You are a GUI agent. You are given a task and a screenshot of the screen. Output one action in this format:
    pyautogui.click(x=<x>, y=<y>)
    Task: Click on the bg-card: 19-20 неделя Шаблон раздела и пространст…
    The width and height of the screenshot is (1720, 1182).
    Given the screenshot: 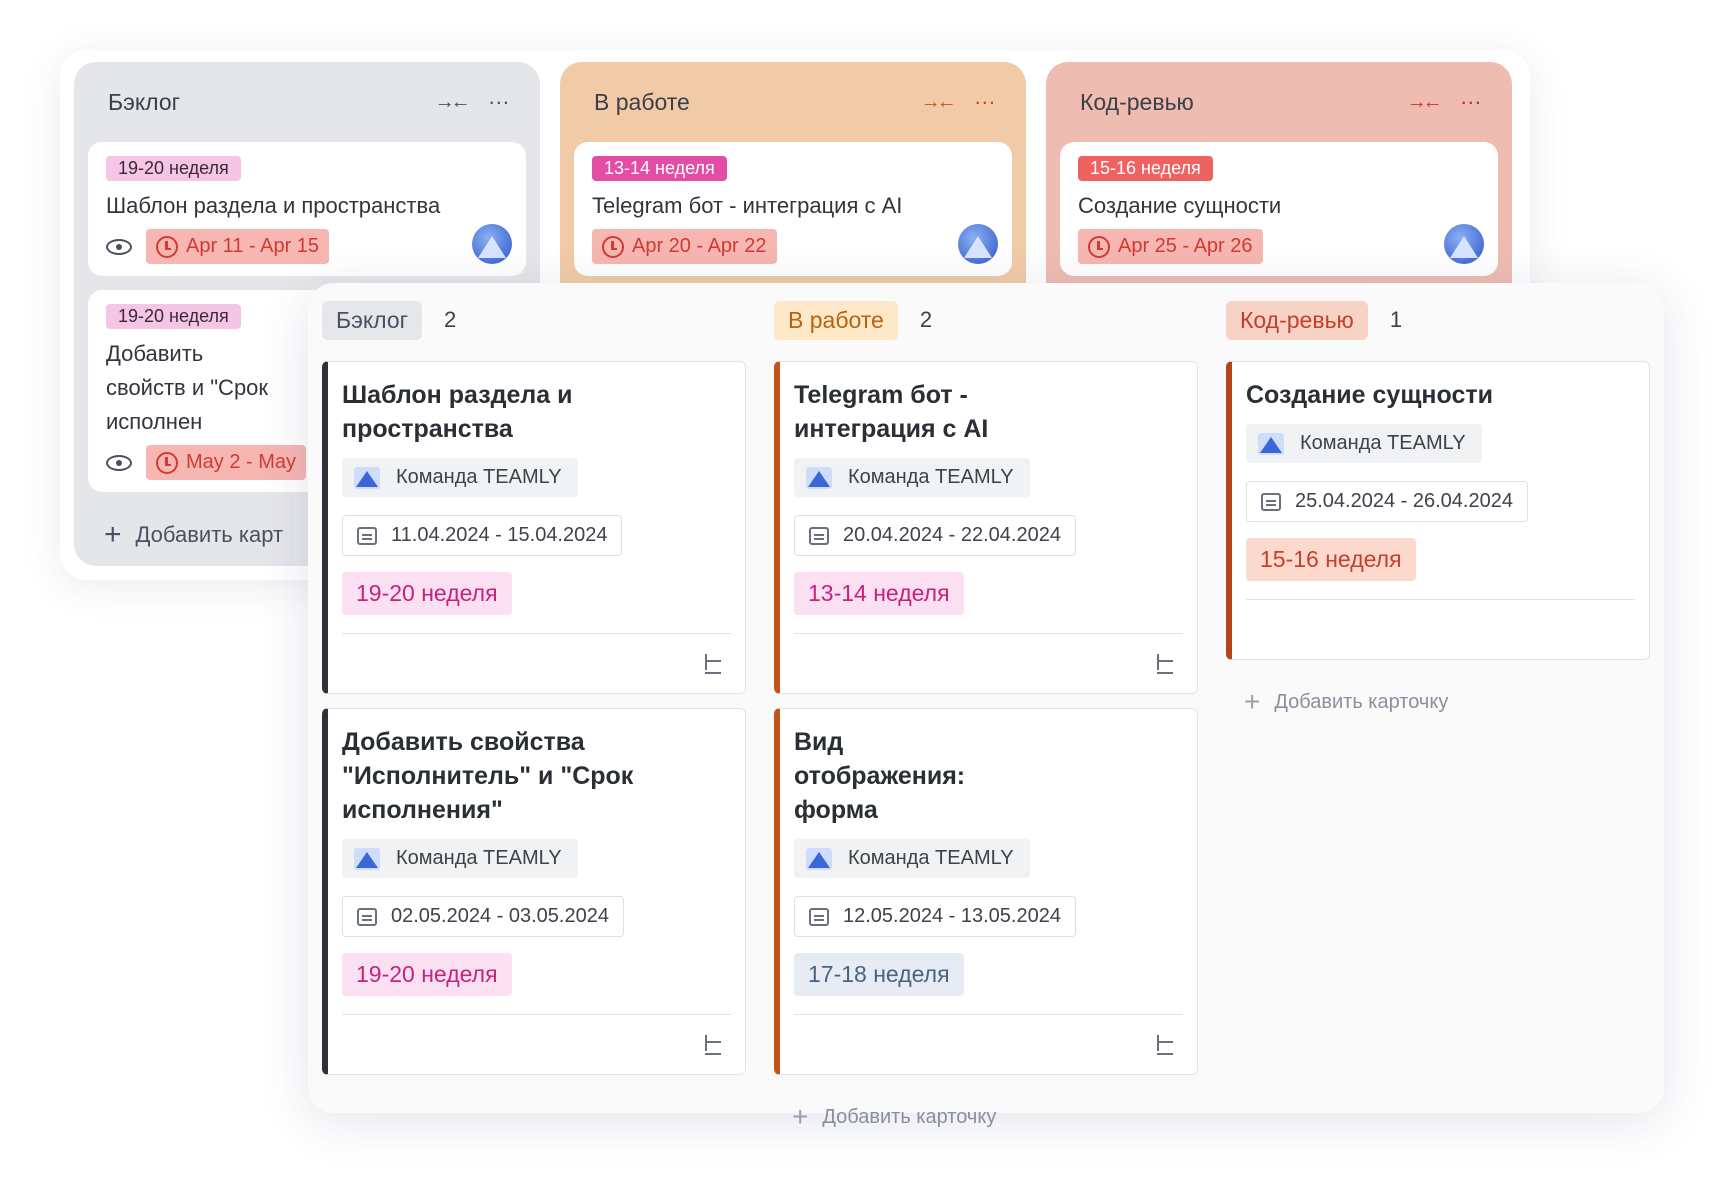 What is the action you would take?
    pyautogui.click(x=307, y=209)
    